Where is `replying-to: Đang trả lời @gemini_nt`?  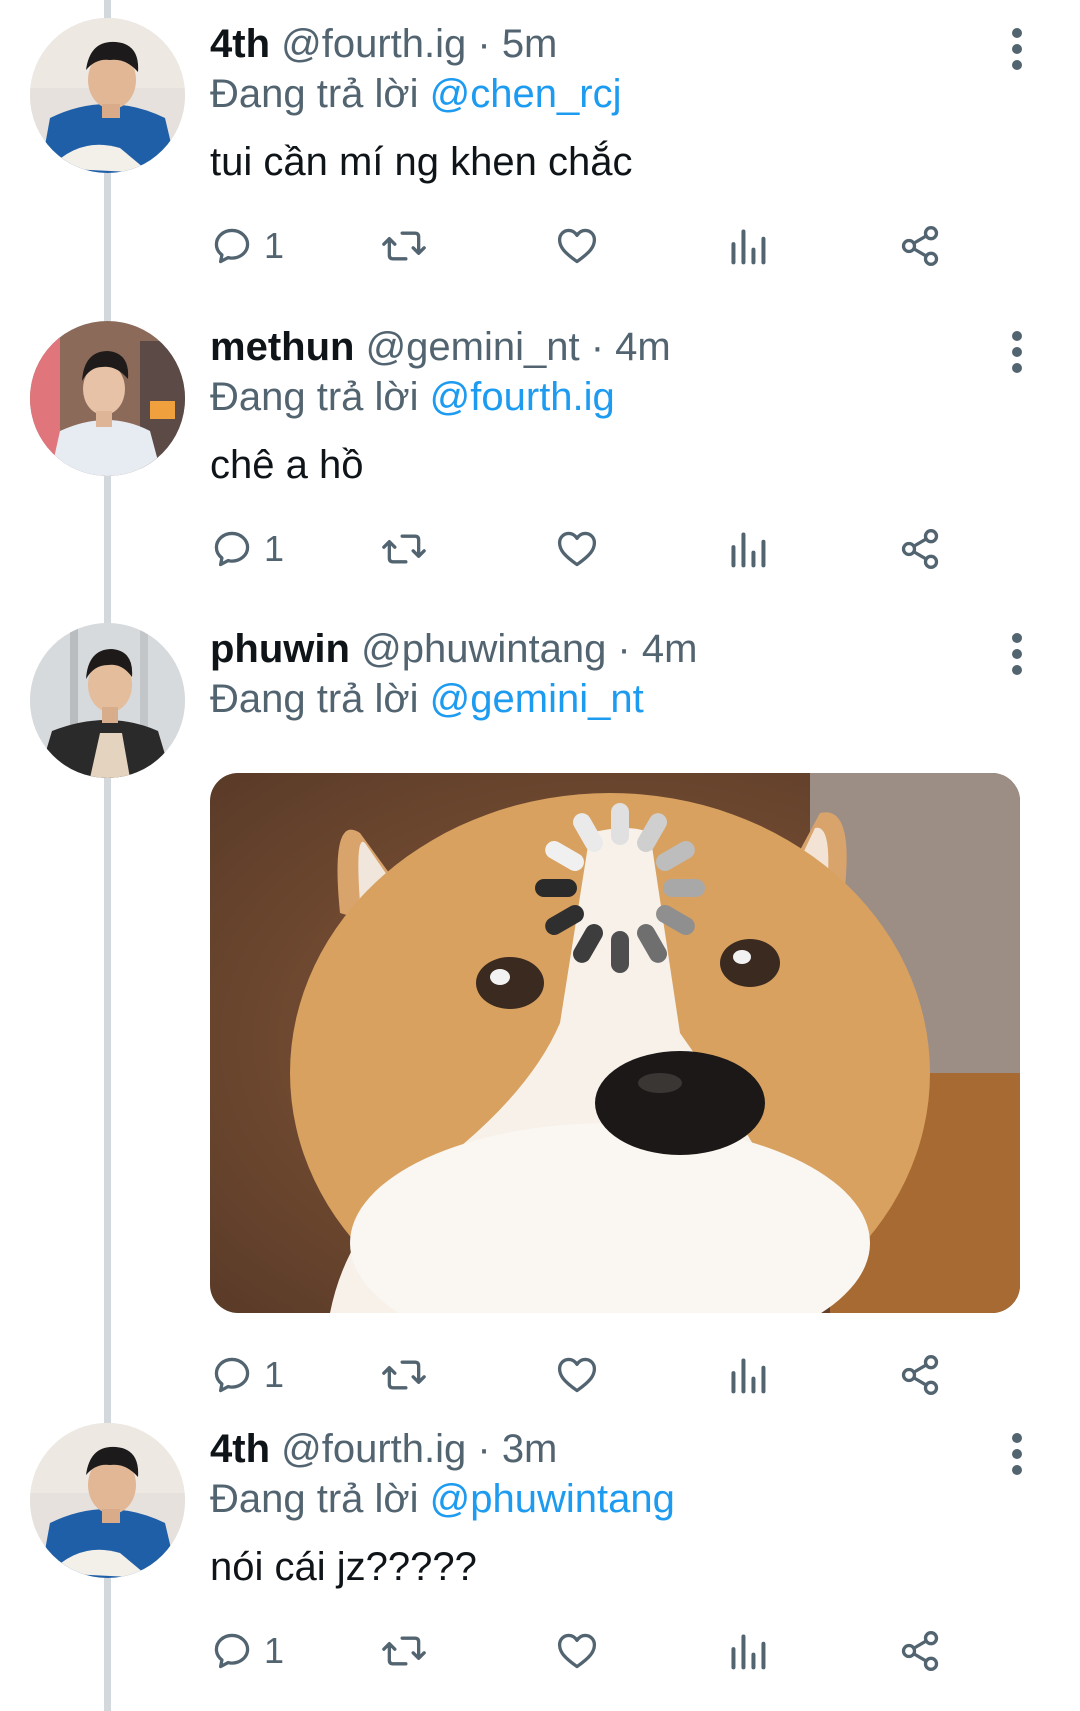
replying-to: Đang trả lời @gemini_nt is located at coordinates (427, 699).